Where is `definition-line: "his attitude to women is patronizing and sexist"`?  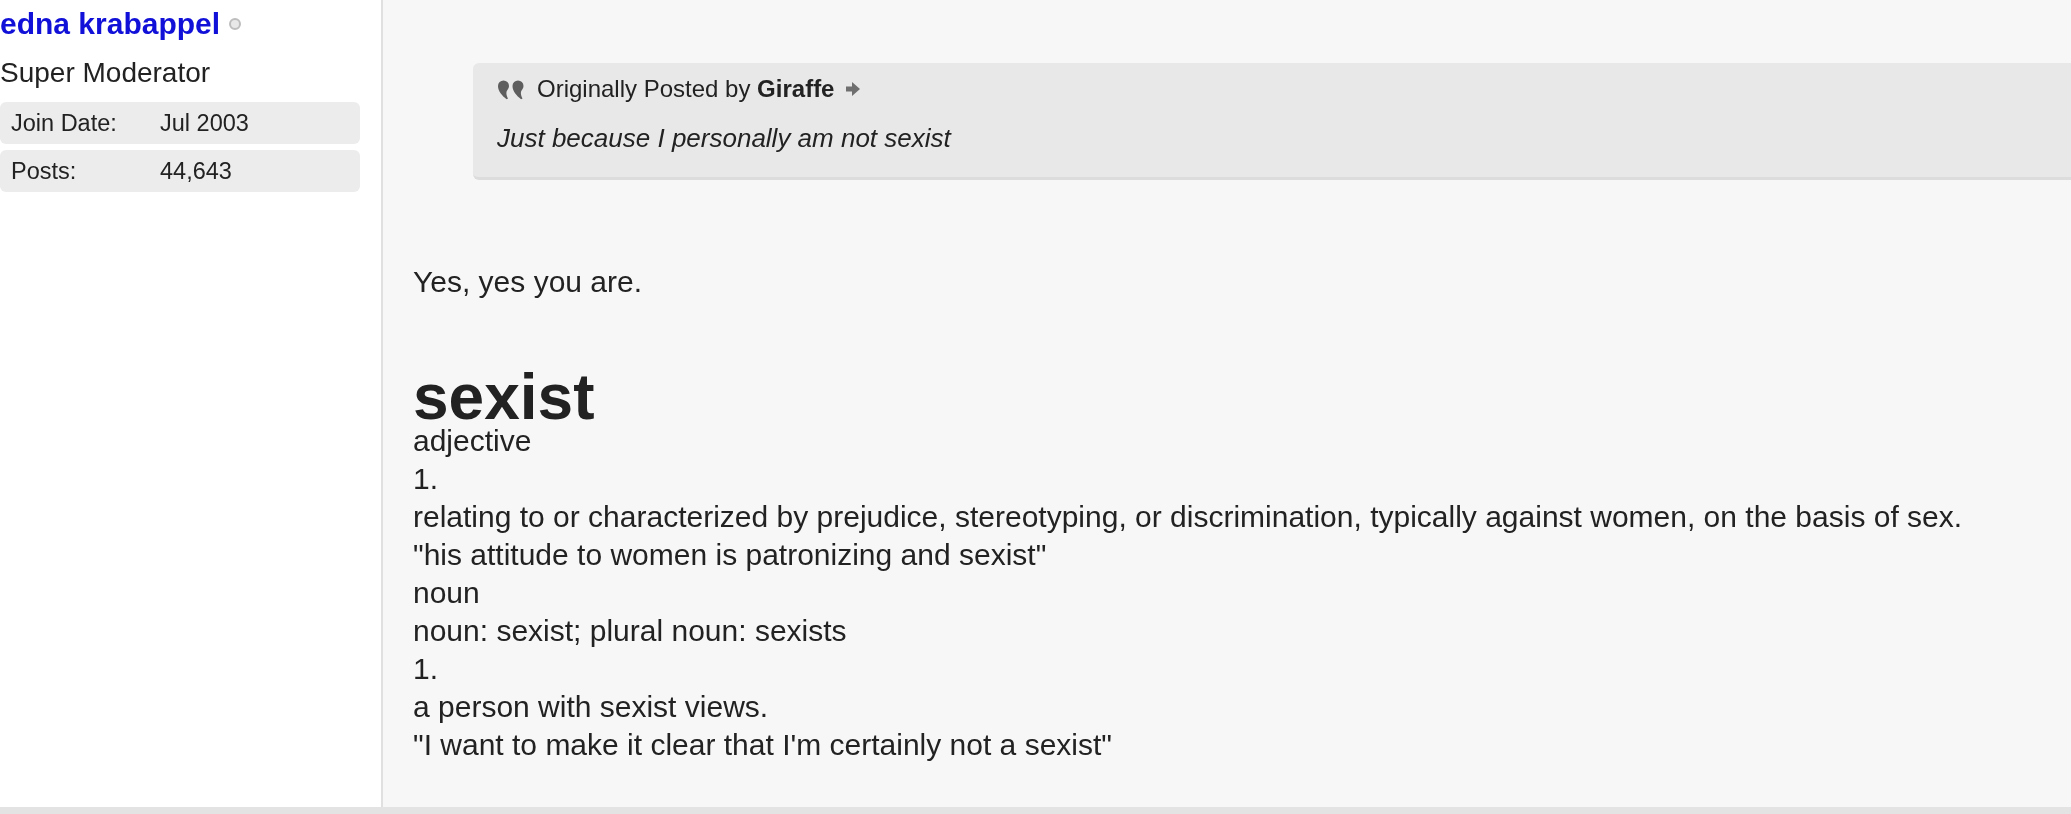 definition-line: "his attitude to women is patronizing and sexist" is located at coordinates (730, 555).